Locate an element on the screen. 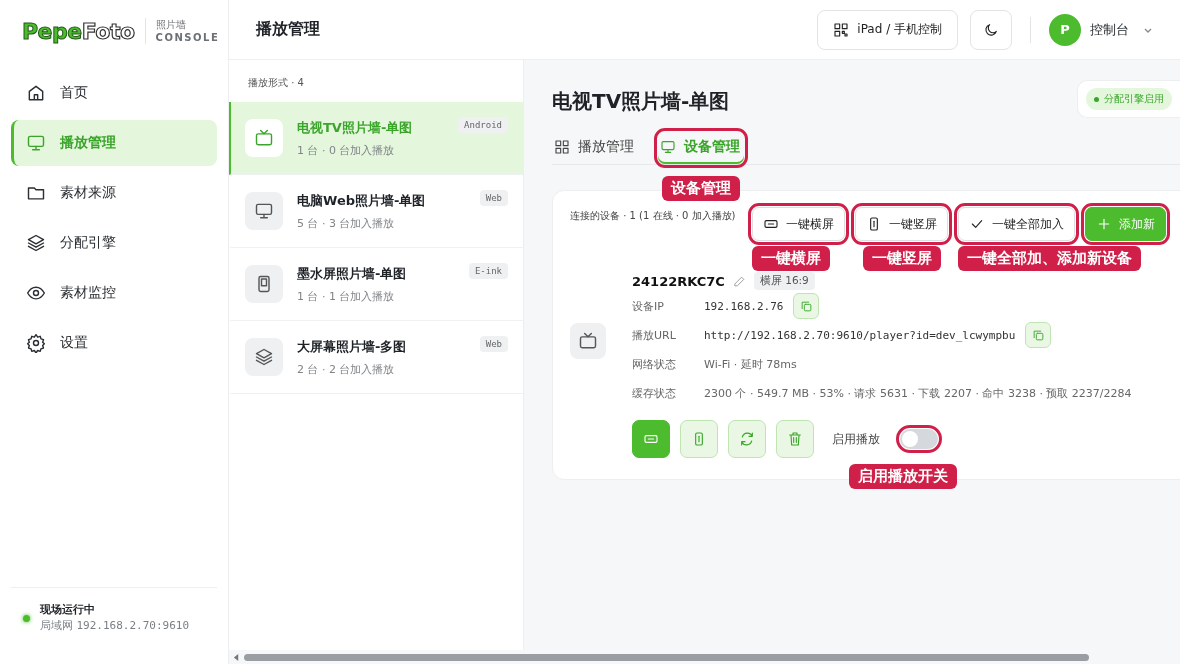 The width and height of the screenshot is (1180, 664). device-summary: 连接的设备 · 1 (1 在线 · 0 加入播放) is located at coordinates (653, 216).